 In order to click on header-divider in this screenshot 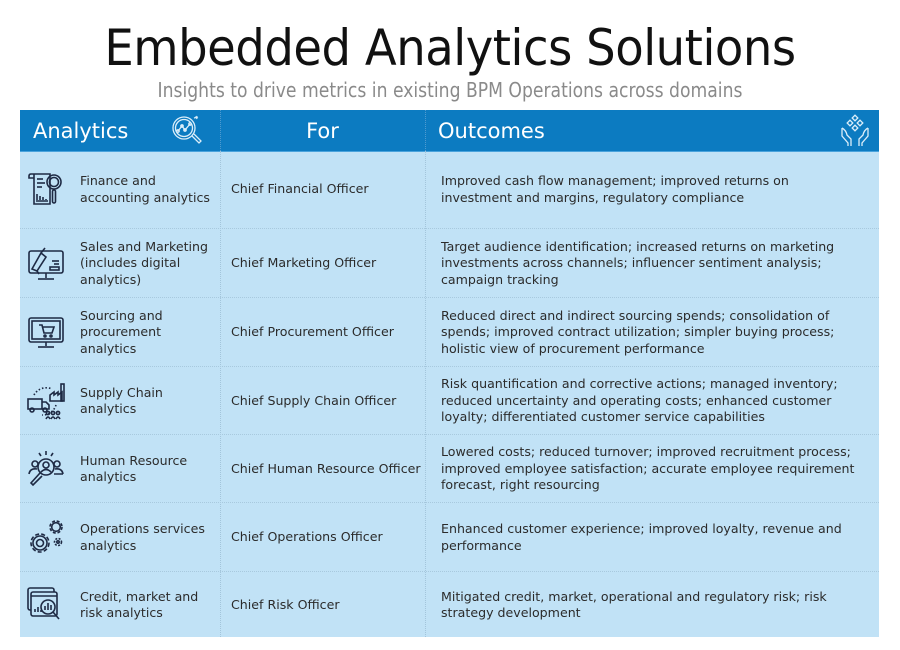, I will do `click(425, 130)`.